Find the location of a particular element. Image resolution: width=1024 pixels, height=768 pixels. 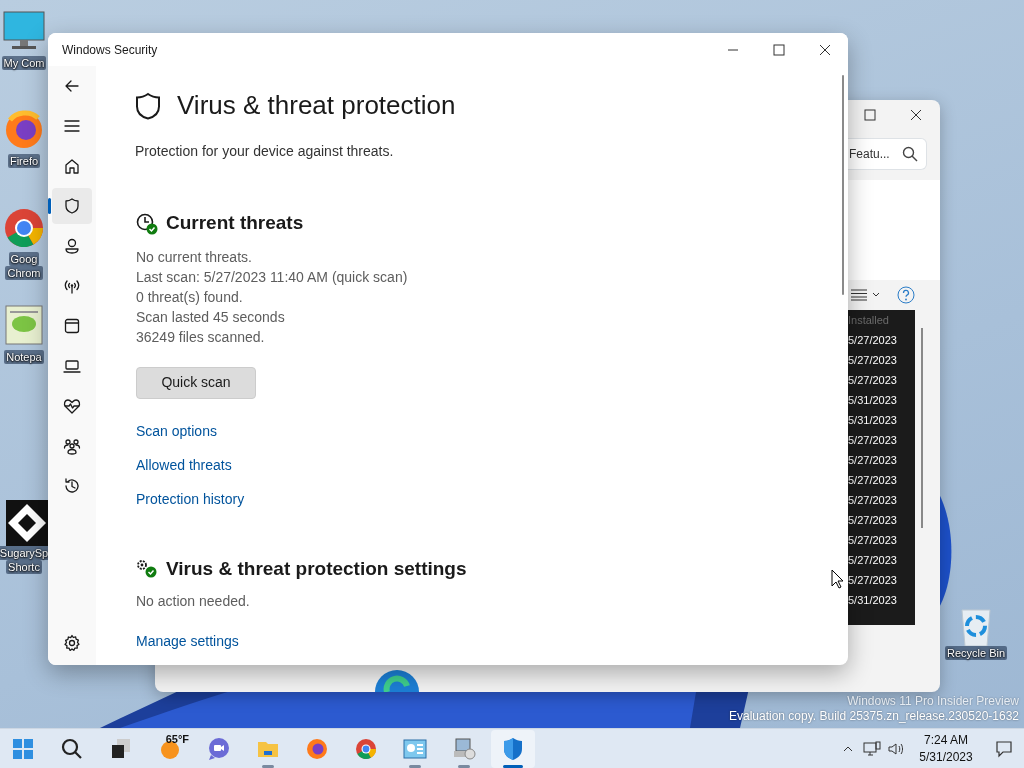

overlapping-windows-icon is located at coordinates (121, 748).